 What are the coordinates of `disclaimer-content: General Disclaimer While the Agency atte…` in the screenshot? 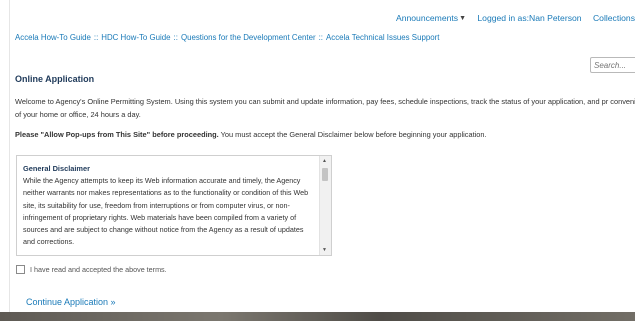 It's located at (170, 205).